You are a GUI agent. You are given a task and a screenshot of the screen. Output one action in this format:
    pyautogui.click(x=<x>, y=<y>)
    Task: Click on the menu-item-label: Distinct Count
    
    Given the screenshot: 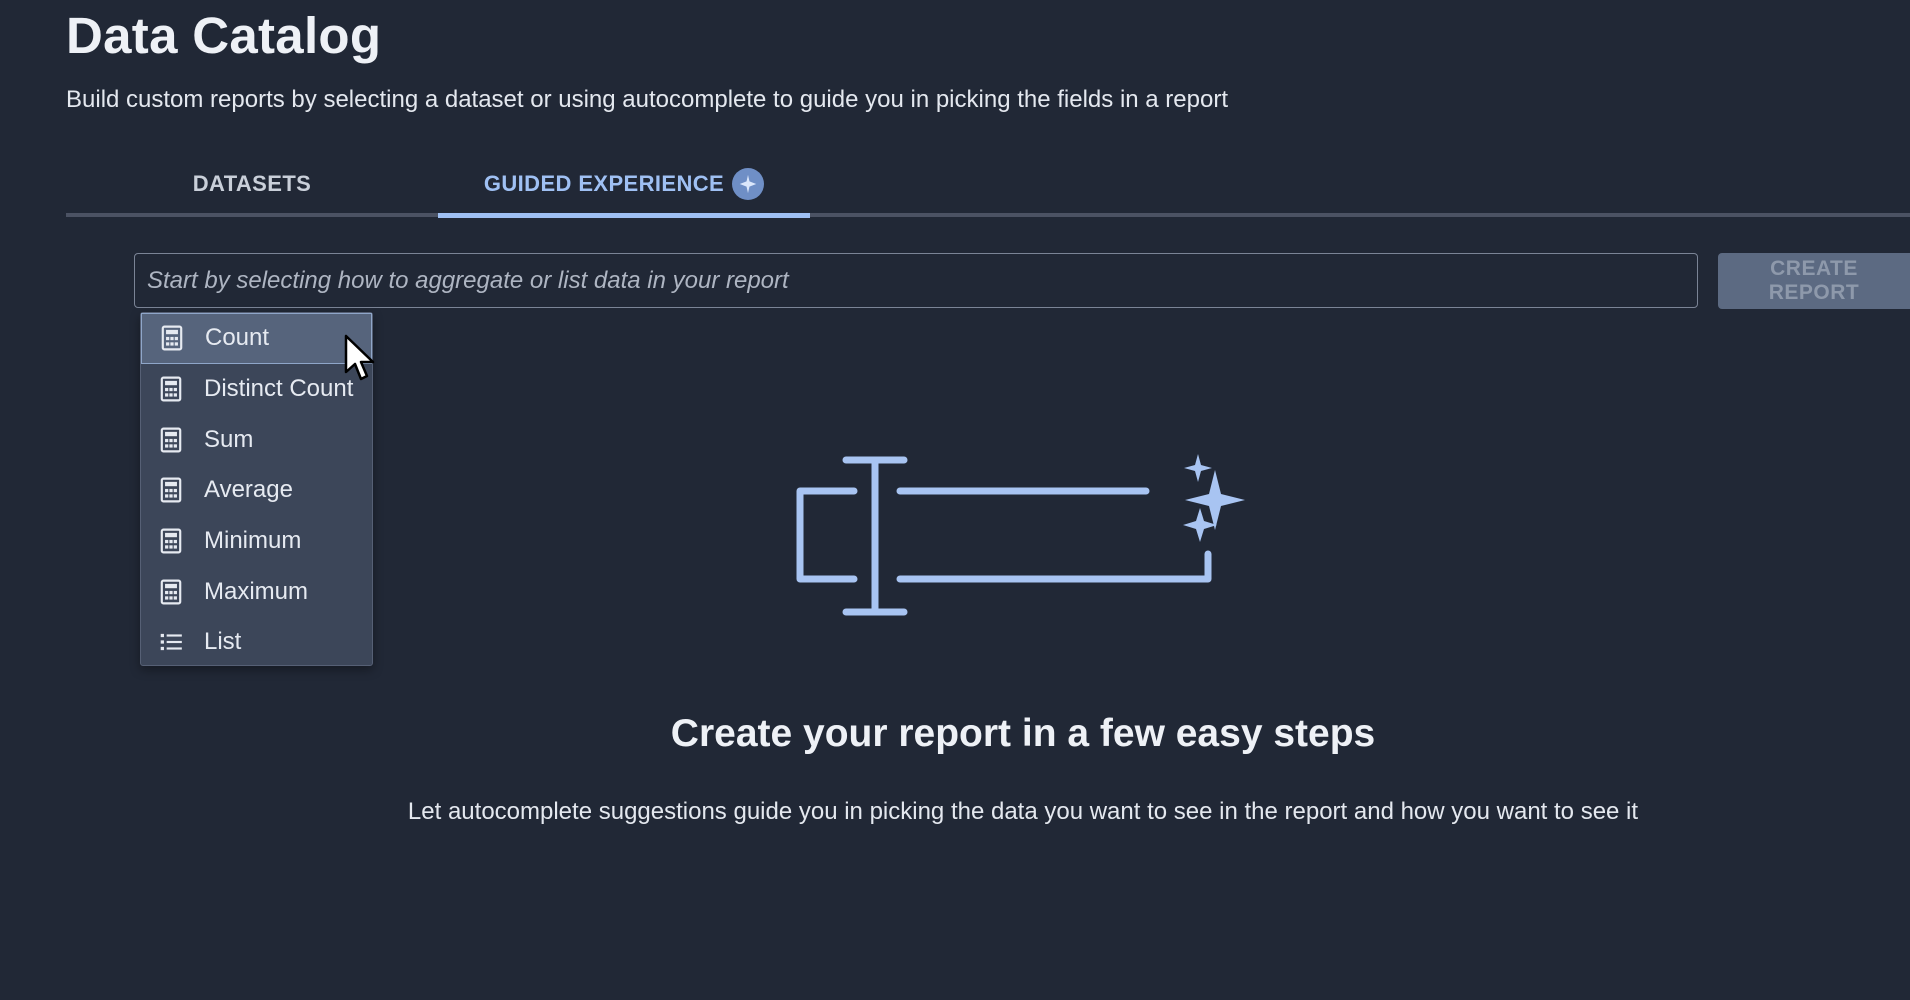 What is the action you would take?
    pyautogui.click(x=279, y=389)
    